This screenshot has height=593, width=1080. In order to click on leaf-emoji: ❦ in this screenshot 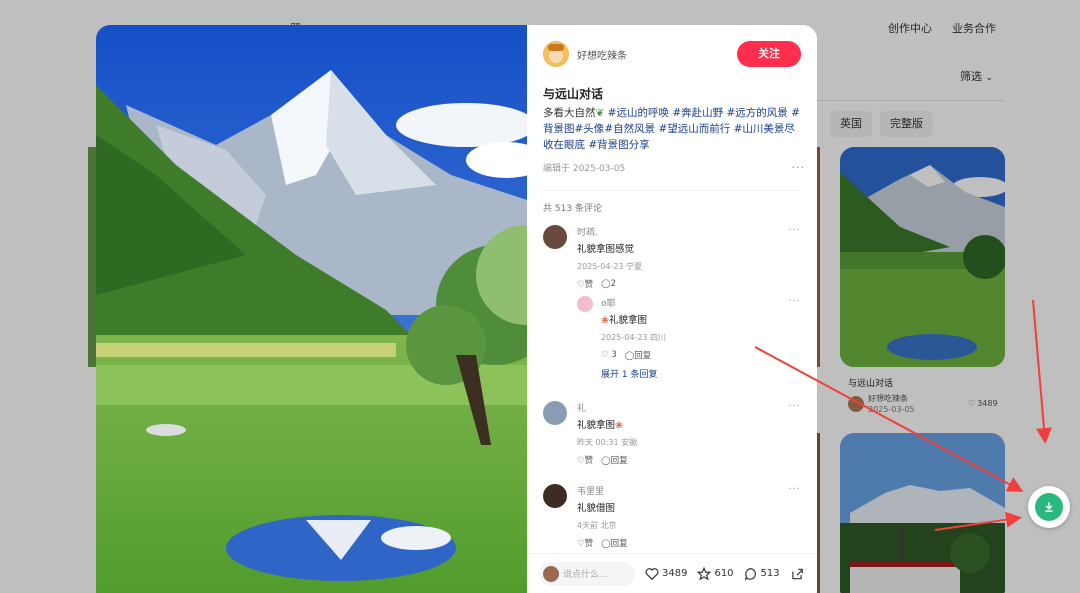, I will do `click(600, 113)`.